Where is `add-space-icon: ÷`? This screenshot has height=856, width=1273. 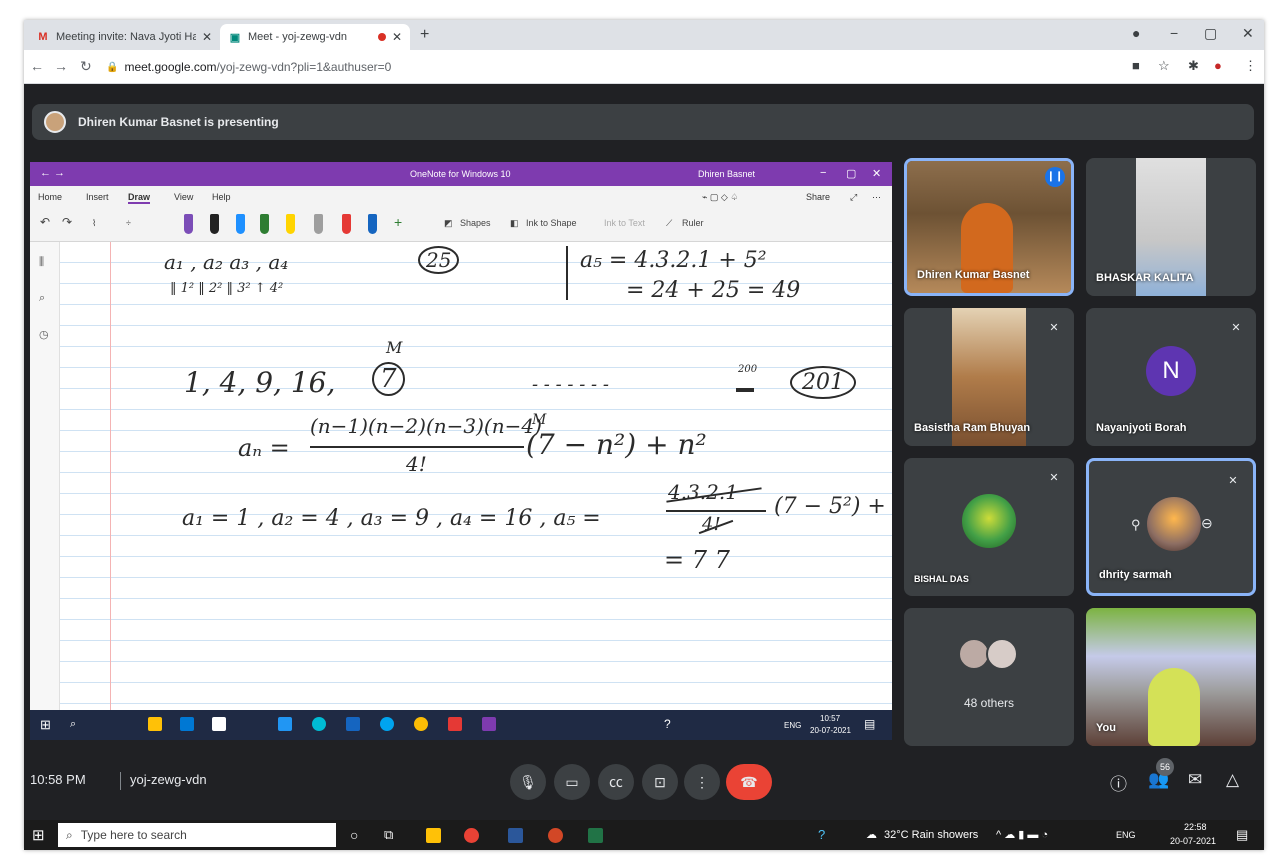
add-space-icon: ÷ is located at coordinates (128, 223).